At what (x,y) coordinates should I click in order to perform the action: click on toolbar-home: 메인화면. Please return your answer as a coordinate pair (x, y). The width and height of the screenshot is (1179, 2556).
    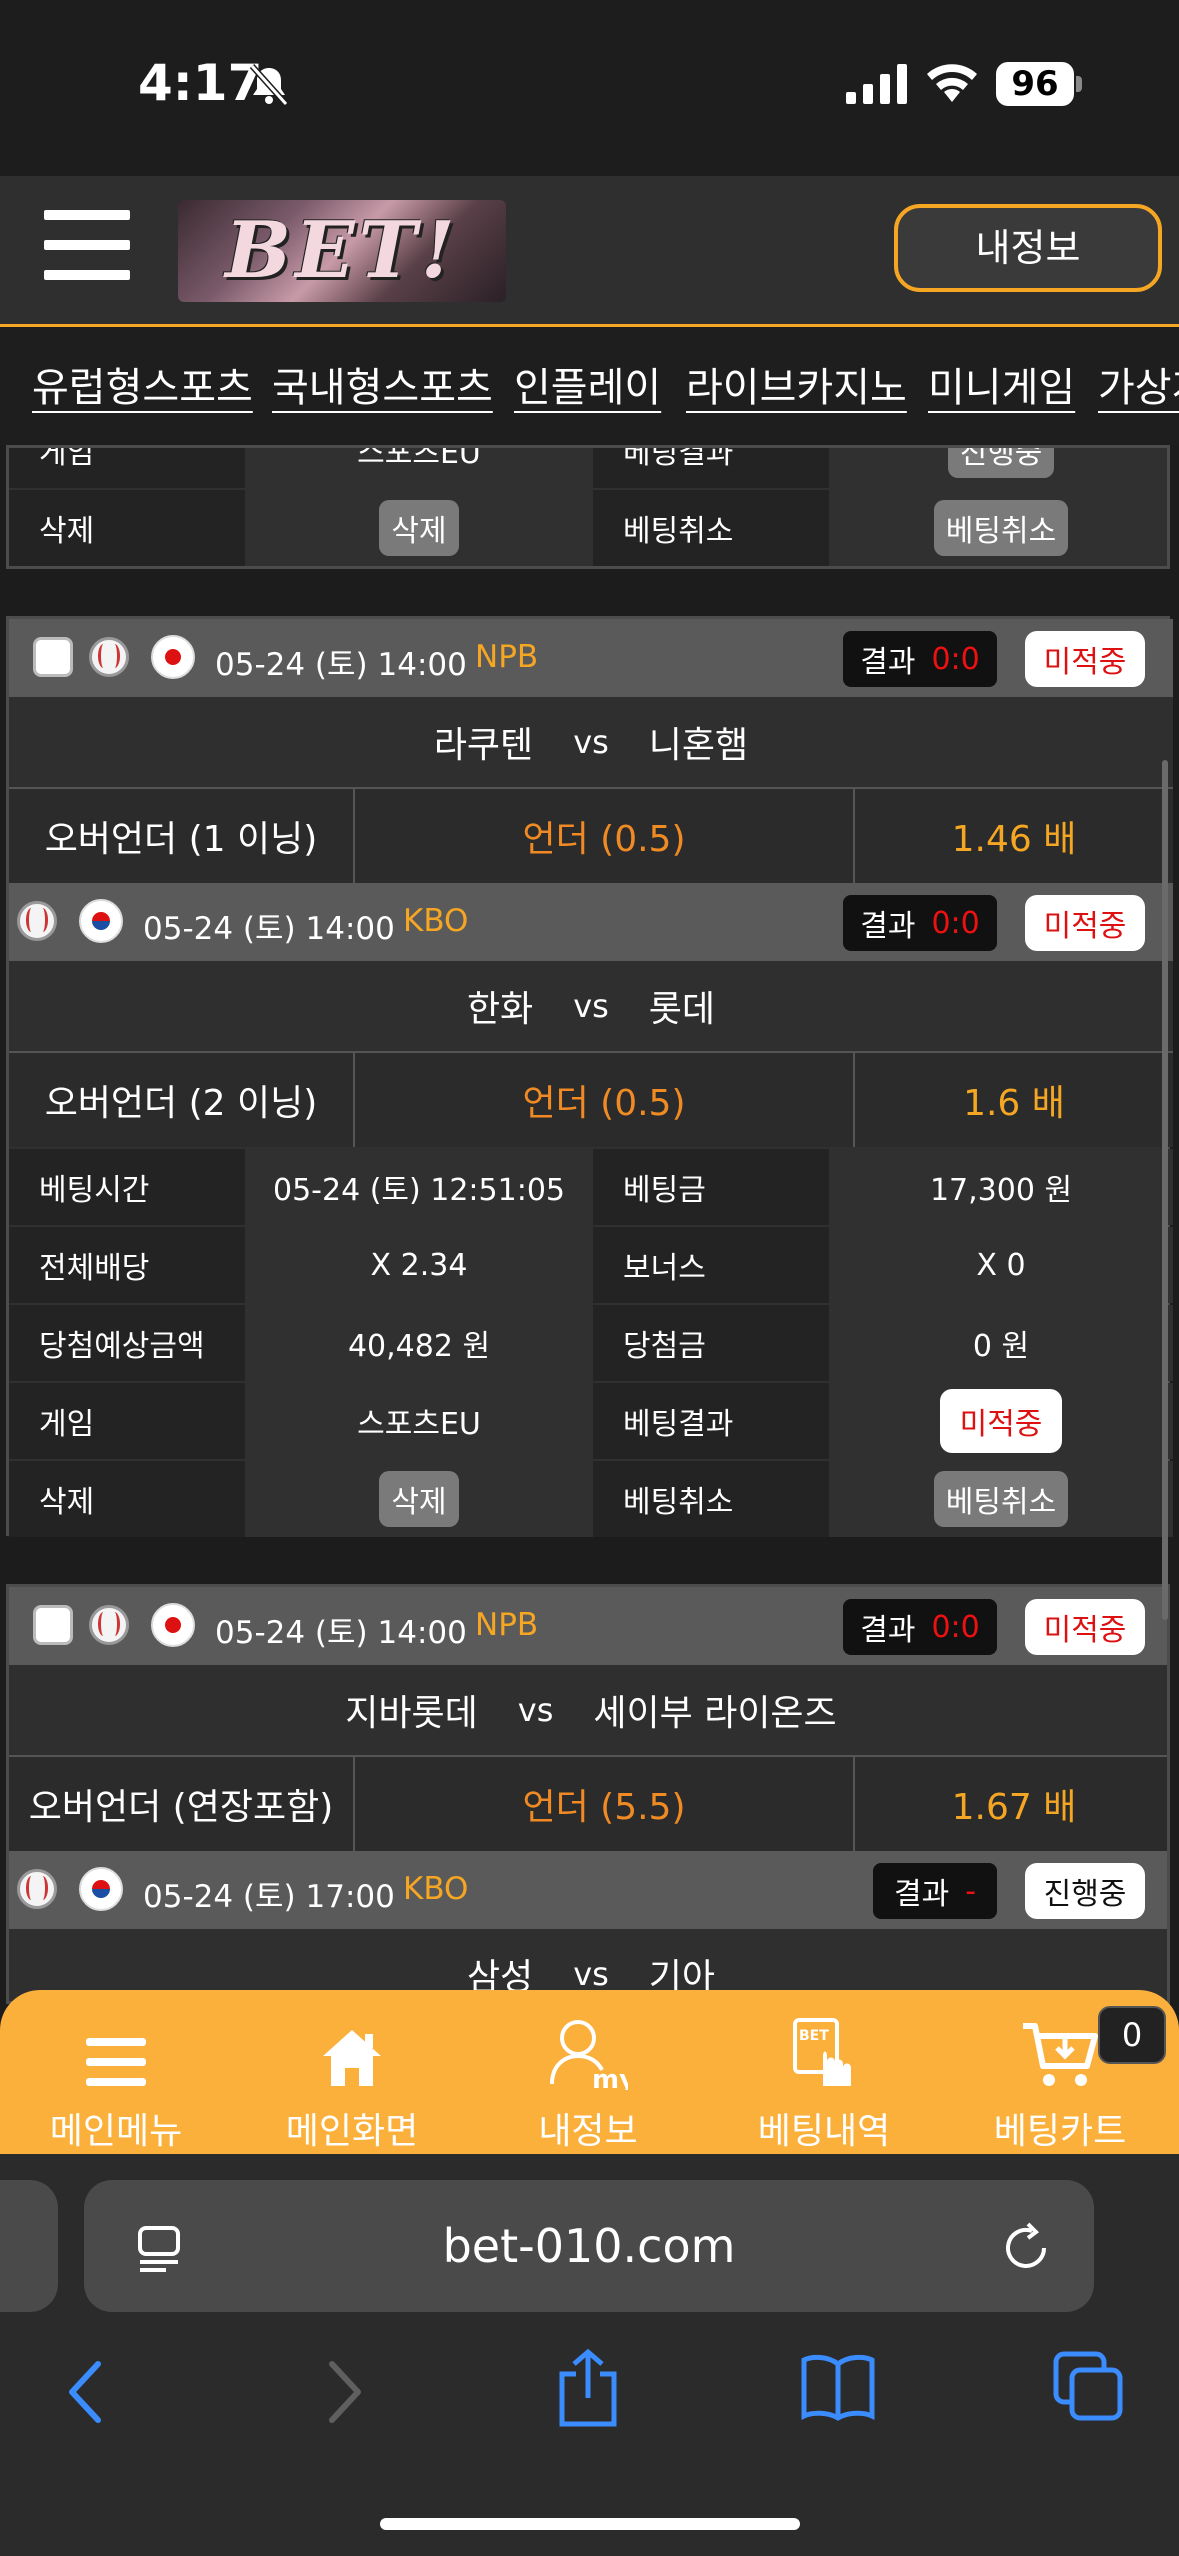
    Looking at the image, I should click on (352, 2082).